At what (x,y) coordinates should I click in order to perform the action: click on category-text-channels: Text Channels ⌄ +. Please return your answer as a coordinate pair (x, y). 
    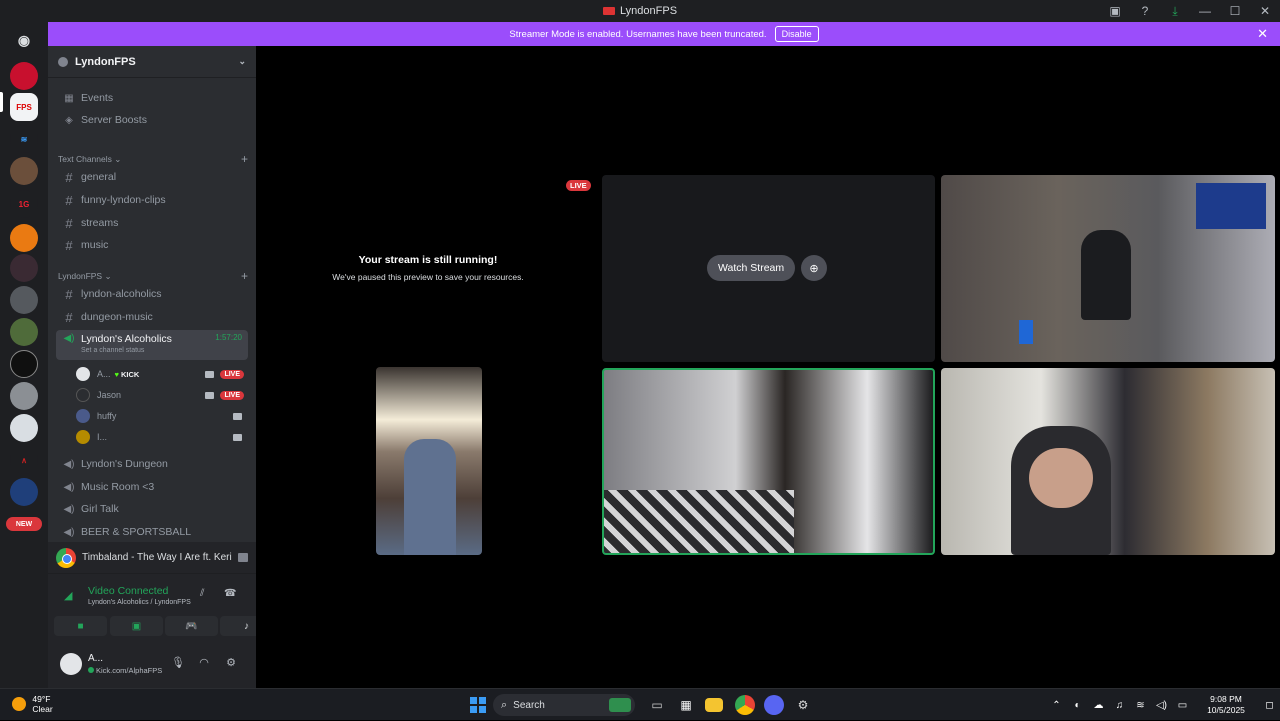
    Looking at the image, I should click on (153, 159).